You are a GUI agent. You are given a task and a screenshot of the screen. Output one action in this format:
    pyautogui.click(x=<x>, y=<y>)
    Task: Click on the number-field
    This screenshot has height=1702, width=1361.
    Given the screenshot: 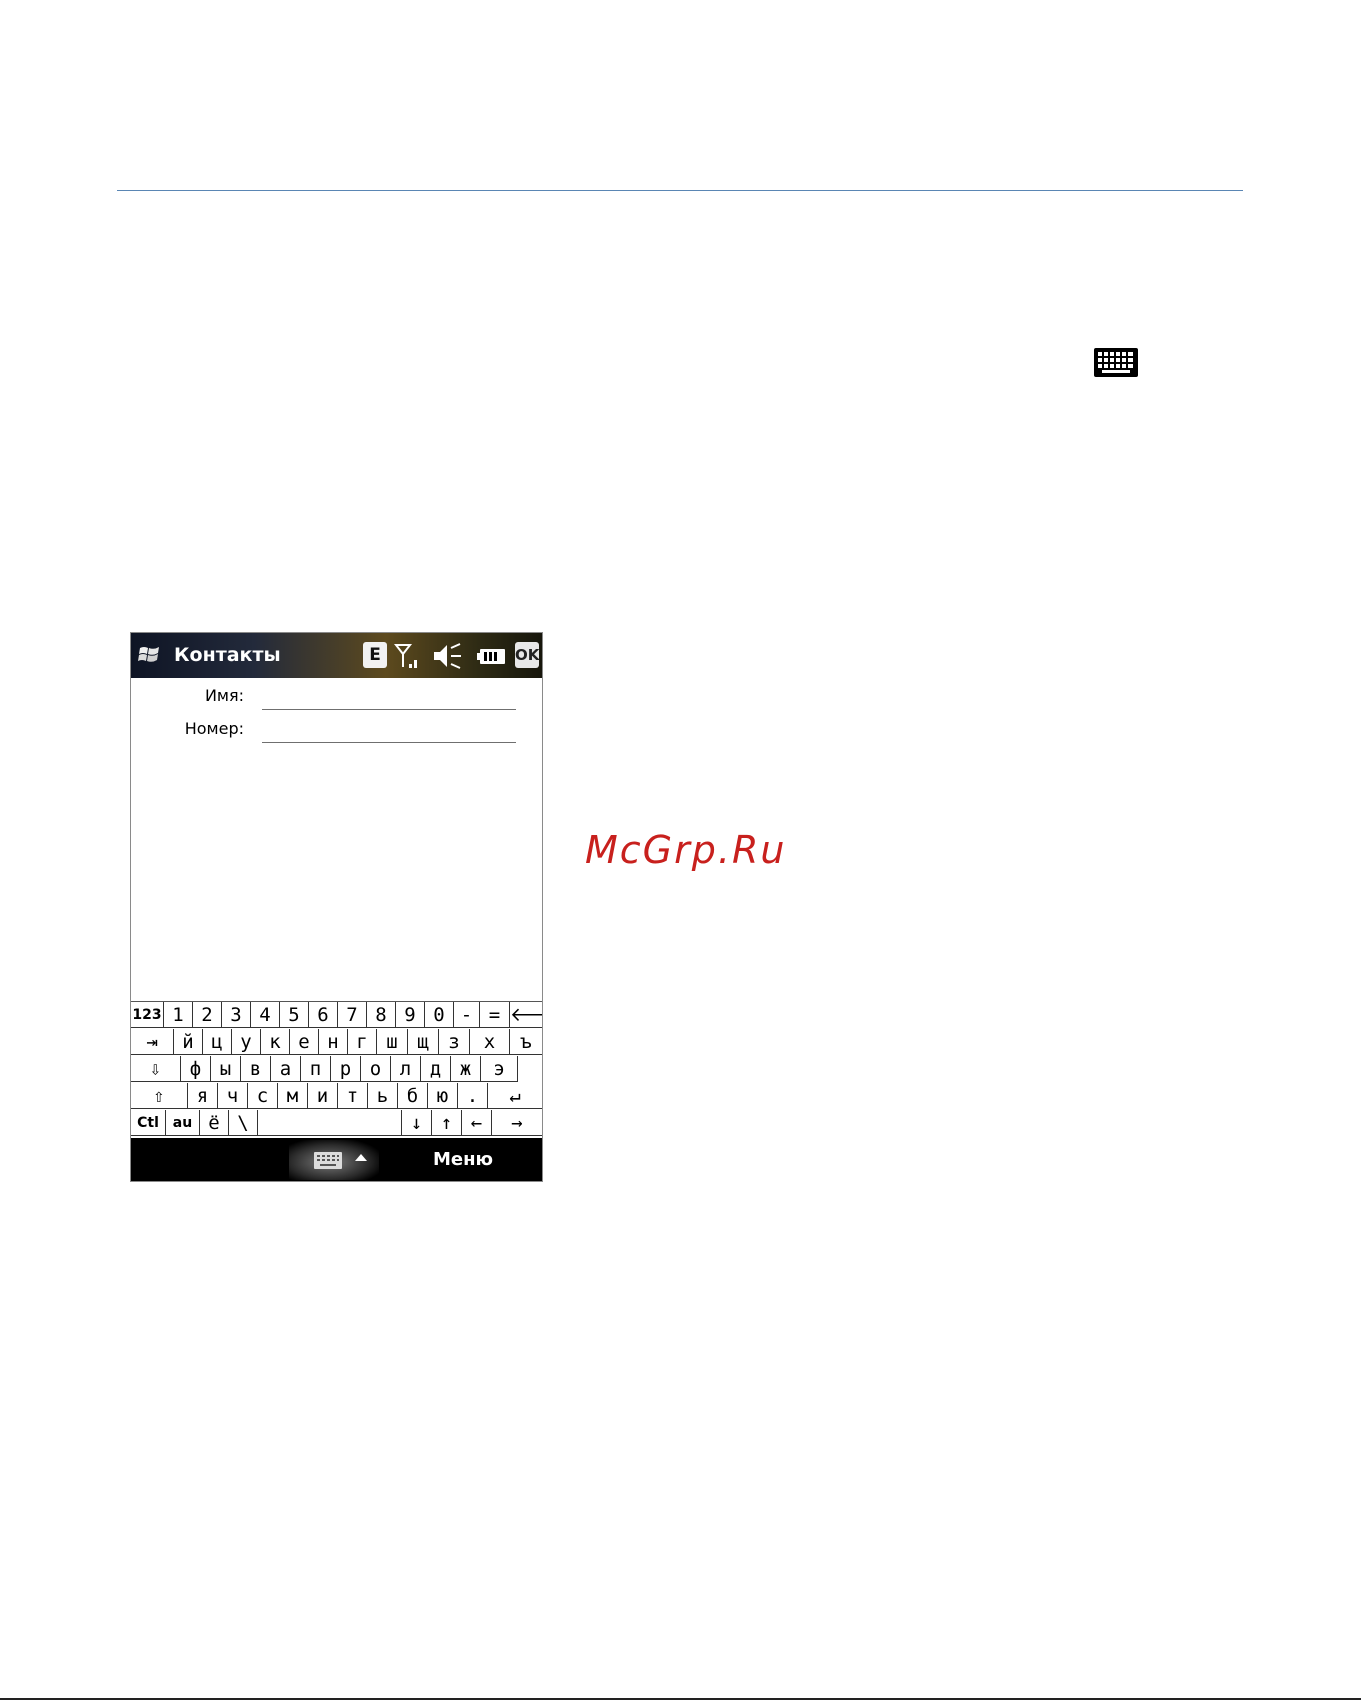 What is the action you would take?
    pyautogui.click(x=391, y=729)
    